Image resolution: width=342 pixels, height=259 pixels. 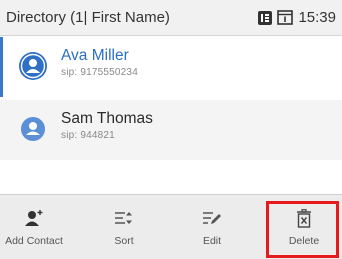 What do you see at coordinates (95, 55) in the screenshot?
I see `contact-name: Ava Miller` at bounding box center [95, 55].